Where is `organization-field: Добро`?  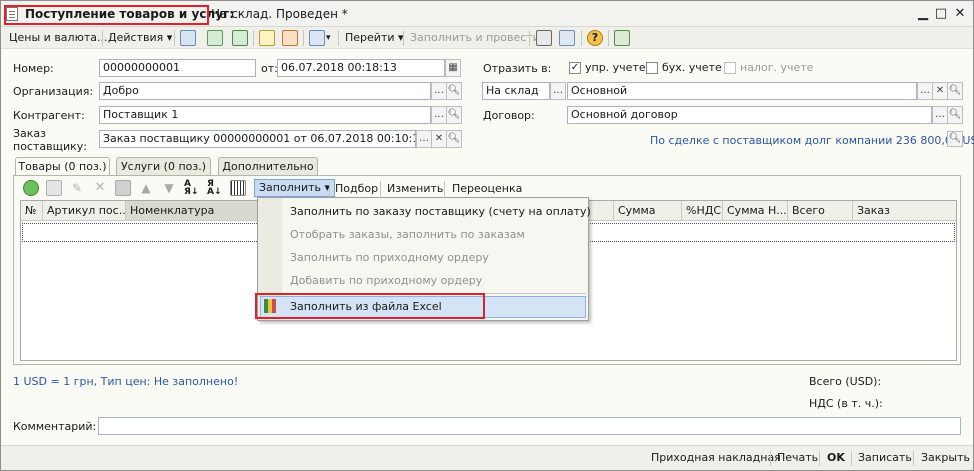 organization-field: Добро is located at coordinates (265, 91).